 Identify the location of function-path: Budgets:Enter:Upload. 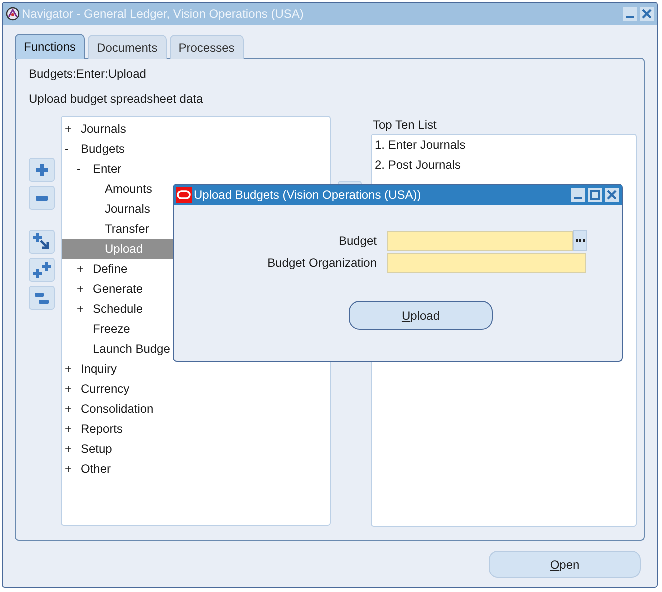
(88, 75).